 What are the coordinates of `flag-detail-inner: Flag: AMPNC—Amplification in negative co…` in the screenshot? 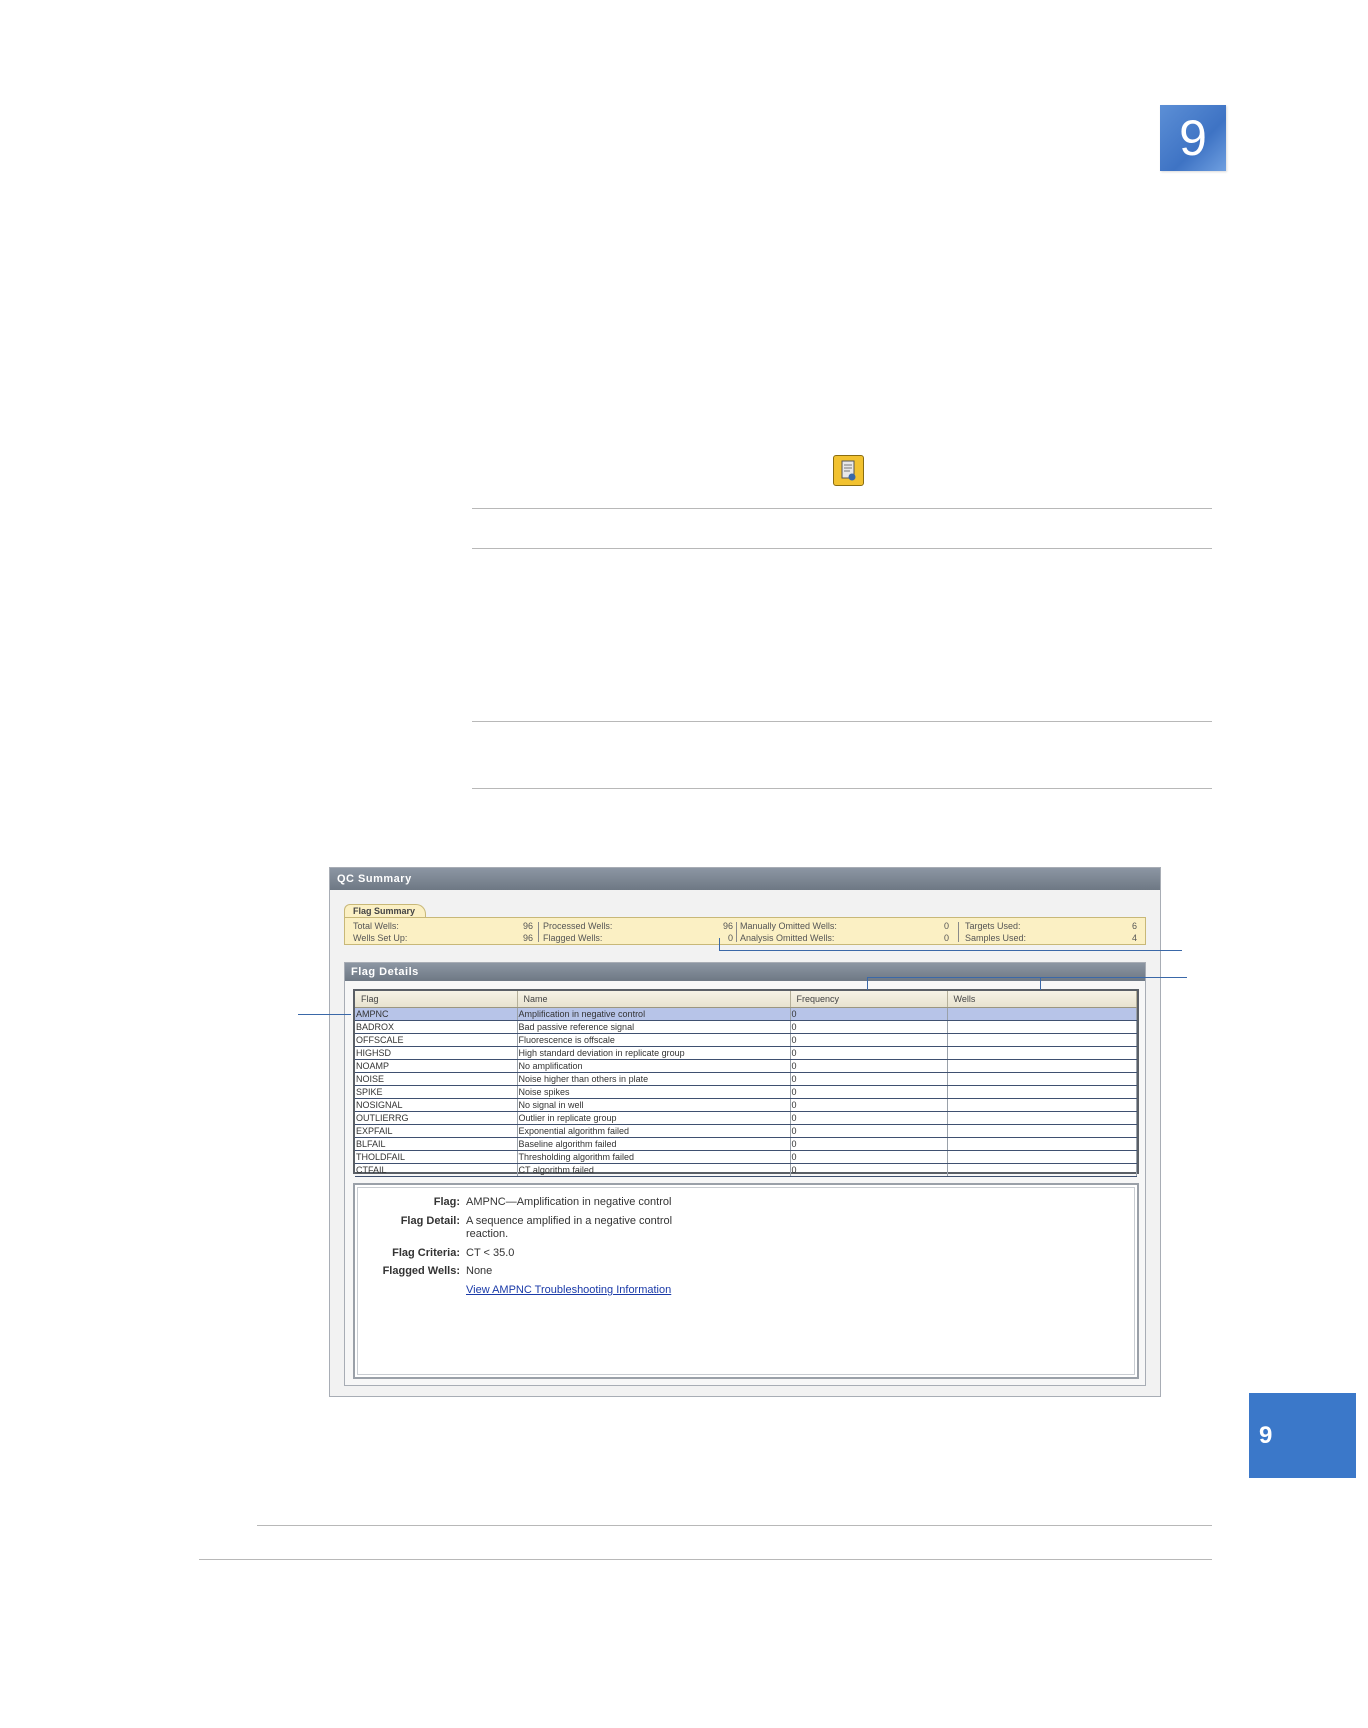 It's located at (746, 1281).